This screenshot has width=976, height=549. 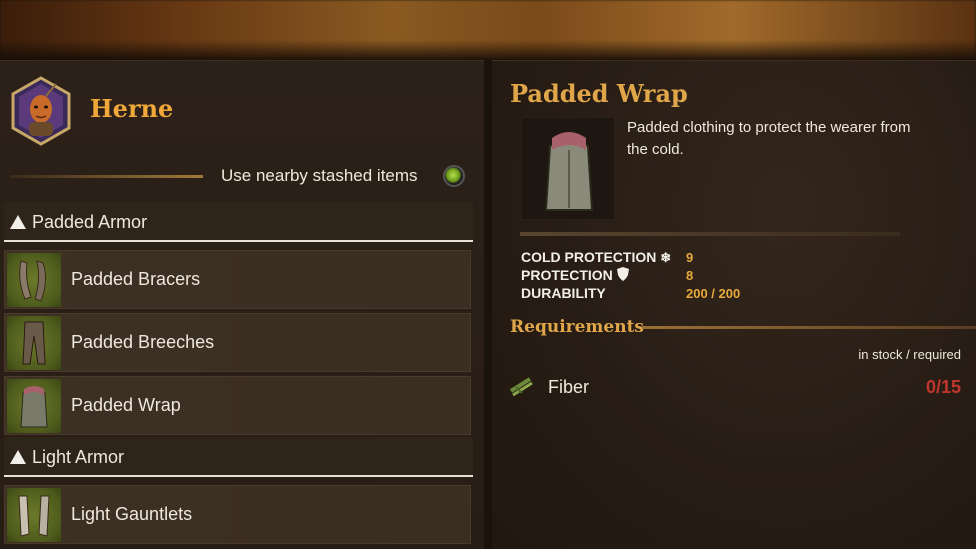 I want to click on recipe-item-label: Padded Breeches, so click(x=143, y=342).